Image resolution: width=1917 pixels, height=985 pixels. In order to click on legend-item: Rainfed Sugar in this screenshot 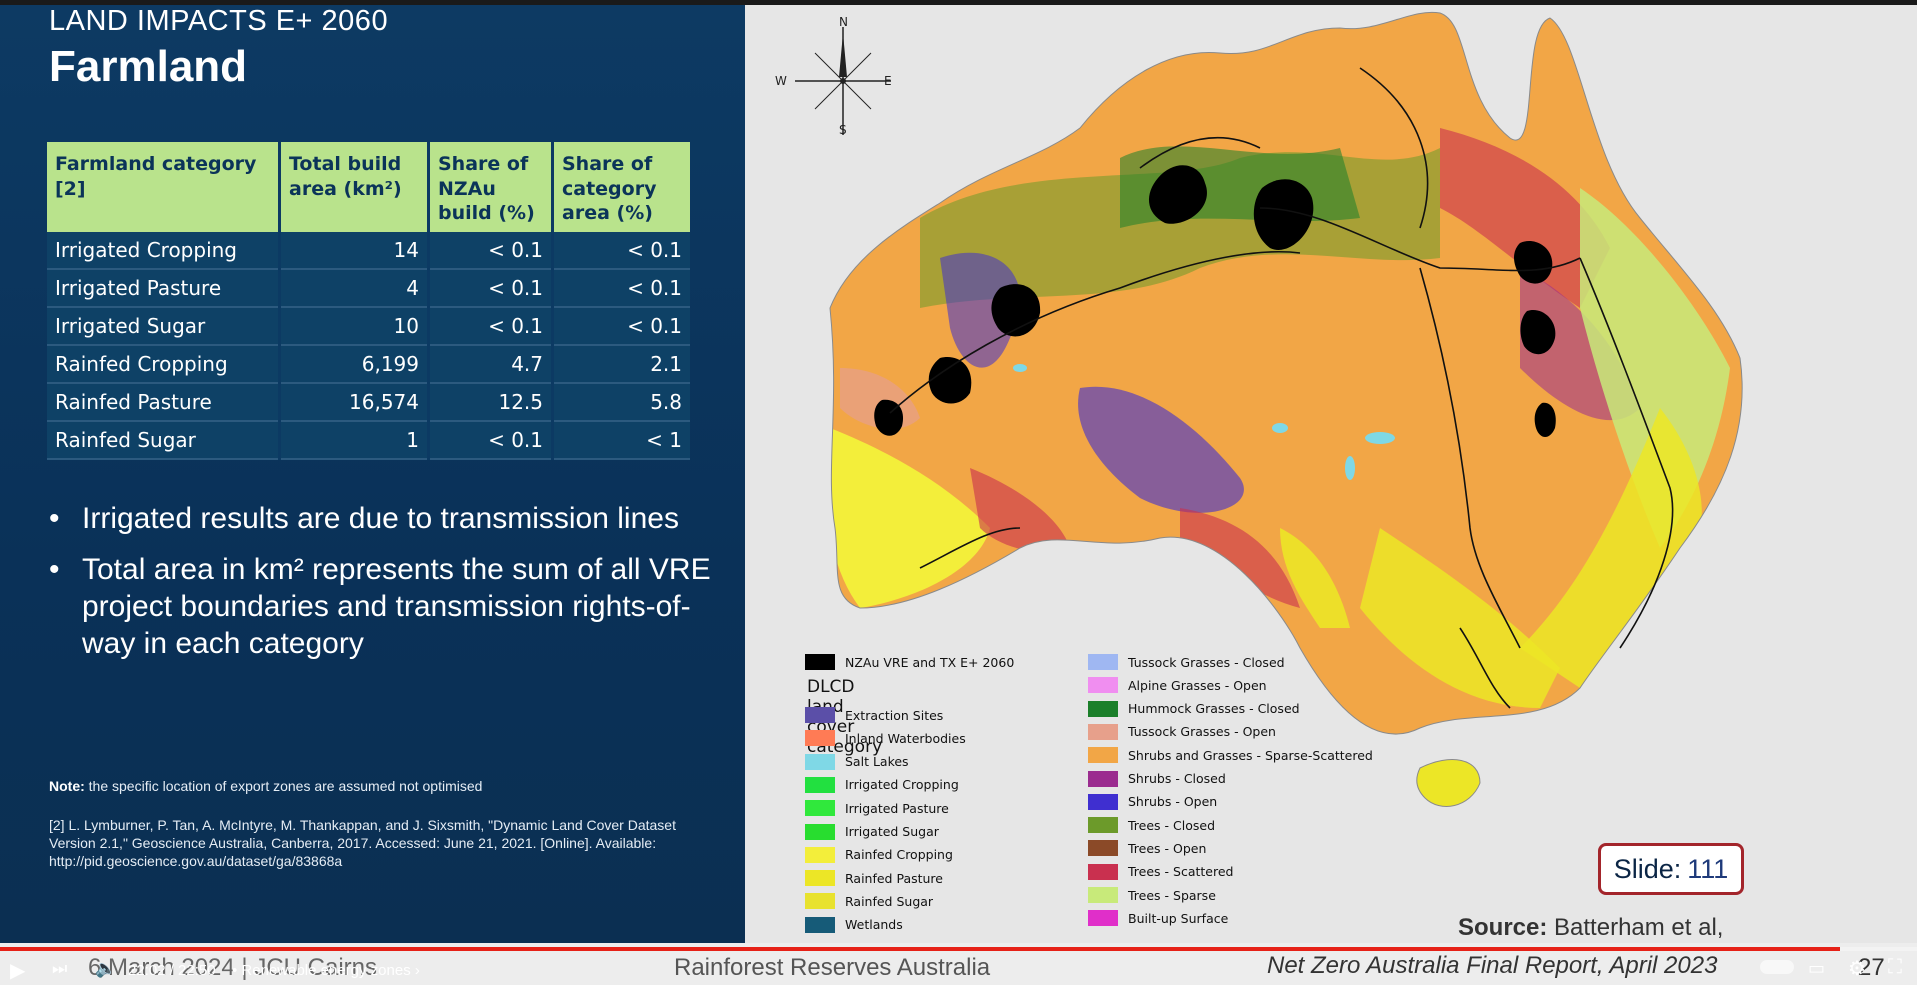, I will do `click(869, 901)`.